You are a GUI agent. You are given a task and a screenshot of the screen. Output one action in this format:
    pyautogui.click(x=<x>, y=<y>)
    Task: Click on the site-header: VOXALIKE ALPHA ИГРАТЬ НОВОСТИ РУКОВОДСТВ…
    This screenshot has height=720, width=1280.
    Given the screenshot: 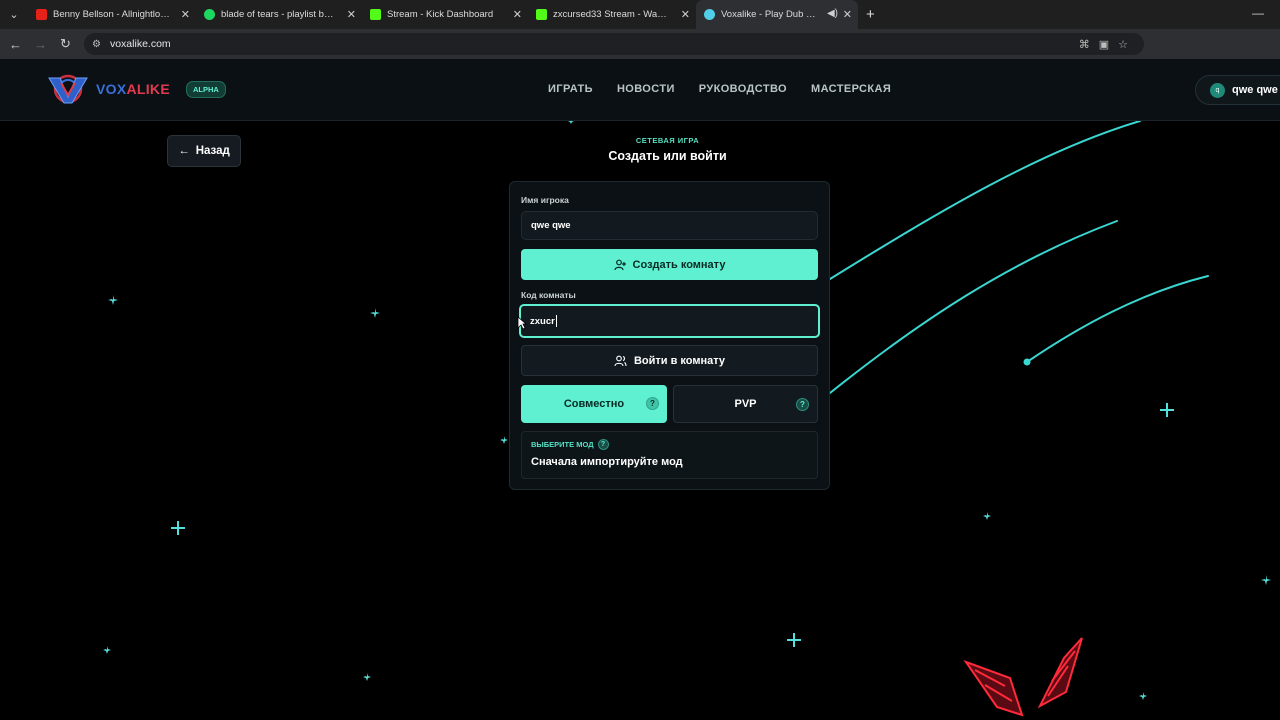 What is the action you would take?
    pyautogui.click(x=640, y=90)
    